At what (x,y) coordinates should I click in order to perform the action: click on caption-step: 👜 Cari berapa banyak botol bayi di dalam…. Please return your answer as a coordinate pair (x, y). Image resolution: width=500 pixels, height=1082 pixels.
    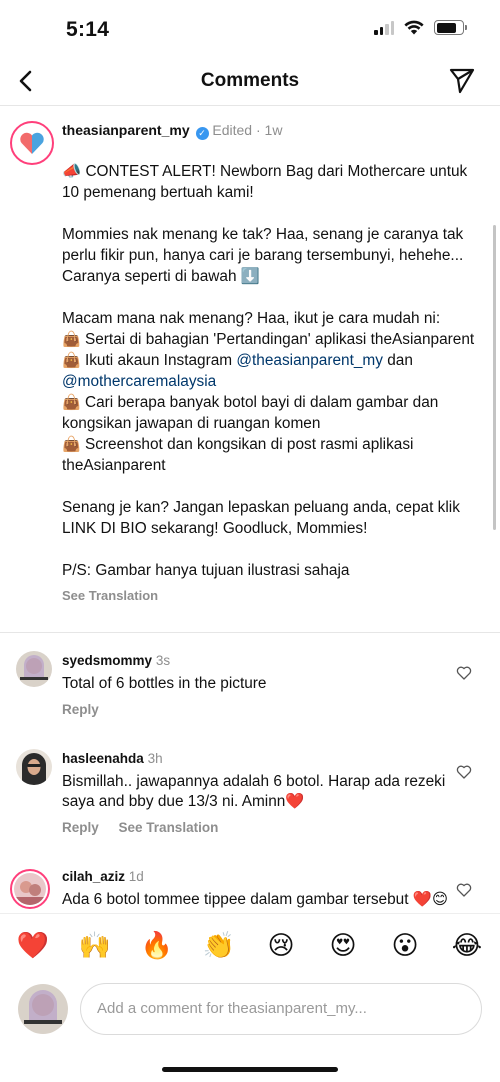
    Looking at the image, I should click on (250, 413).